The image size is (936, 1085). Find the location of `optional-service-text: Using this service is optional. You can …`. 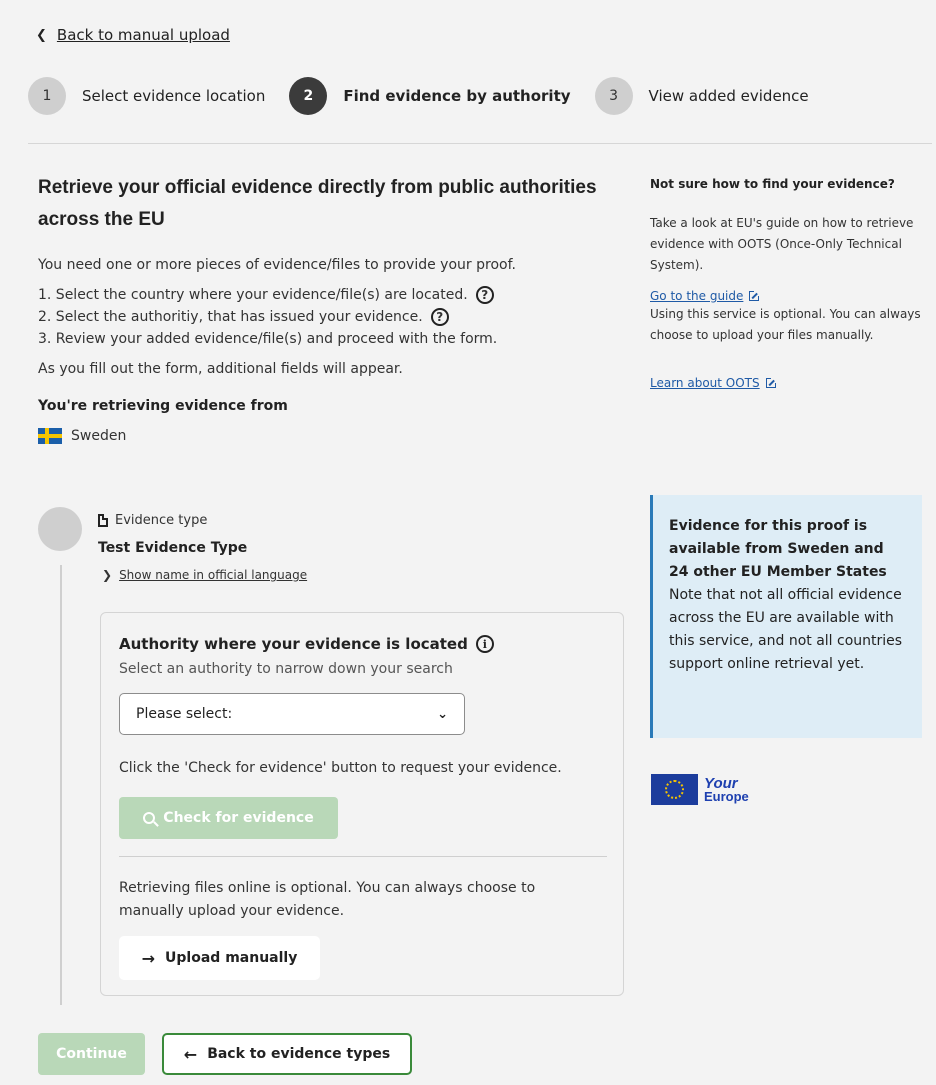

optional-service-text: Using this service is optional. You can … is located at coordinates (785, 324).